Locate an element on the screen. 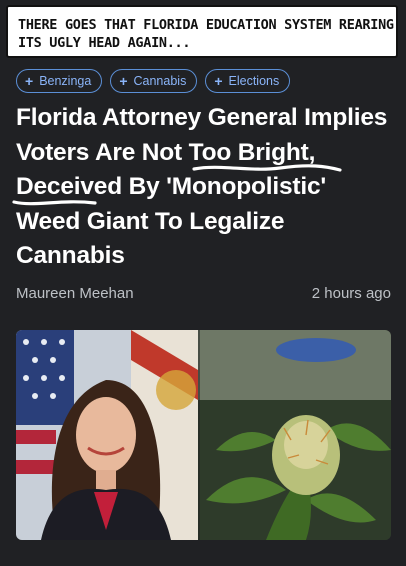  headline-underlined-text: Bright is located at coordinates (273, 152).